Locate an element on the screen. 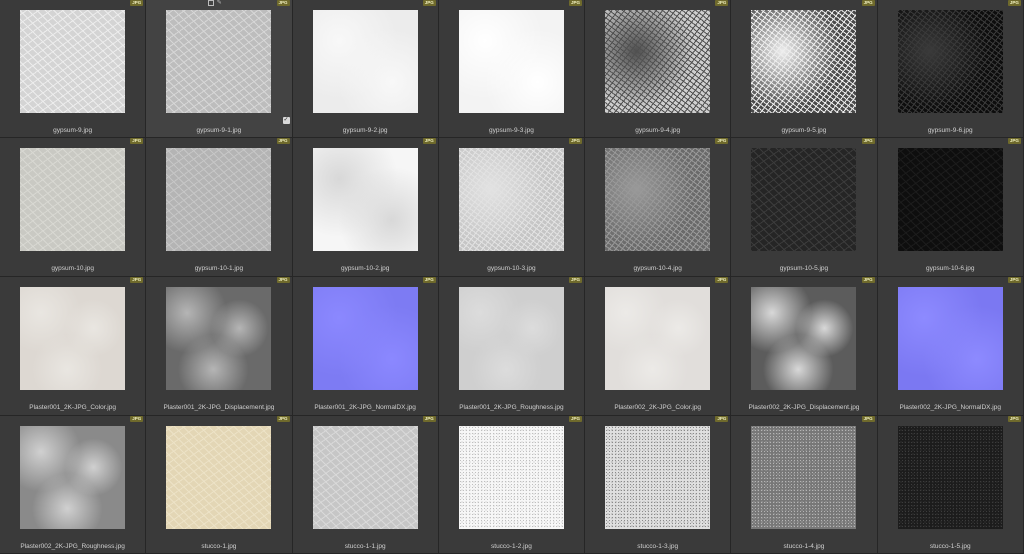 The width and height of the screenshot is (1024, 554). file-name-label: Plaster001_2K-JPG_Color.jpg is located at coordinates (72, 407).